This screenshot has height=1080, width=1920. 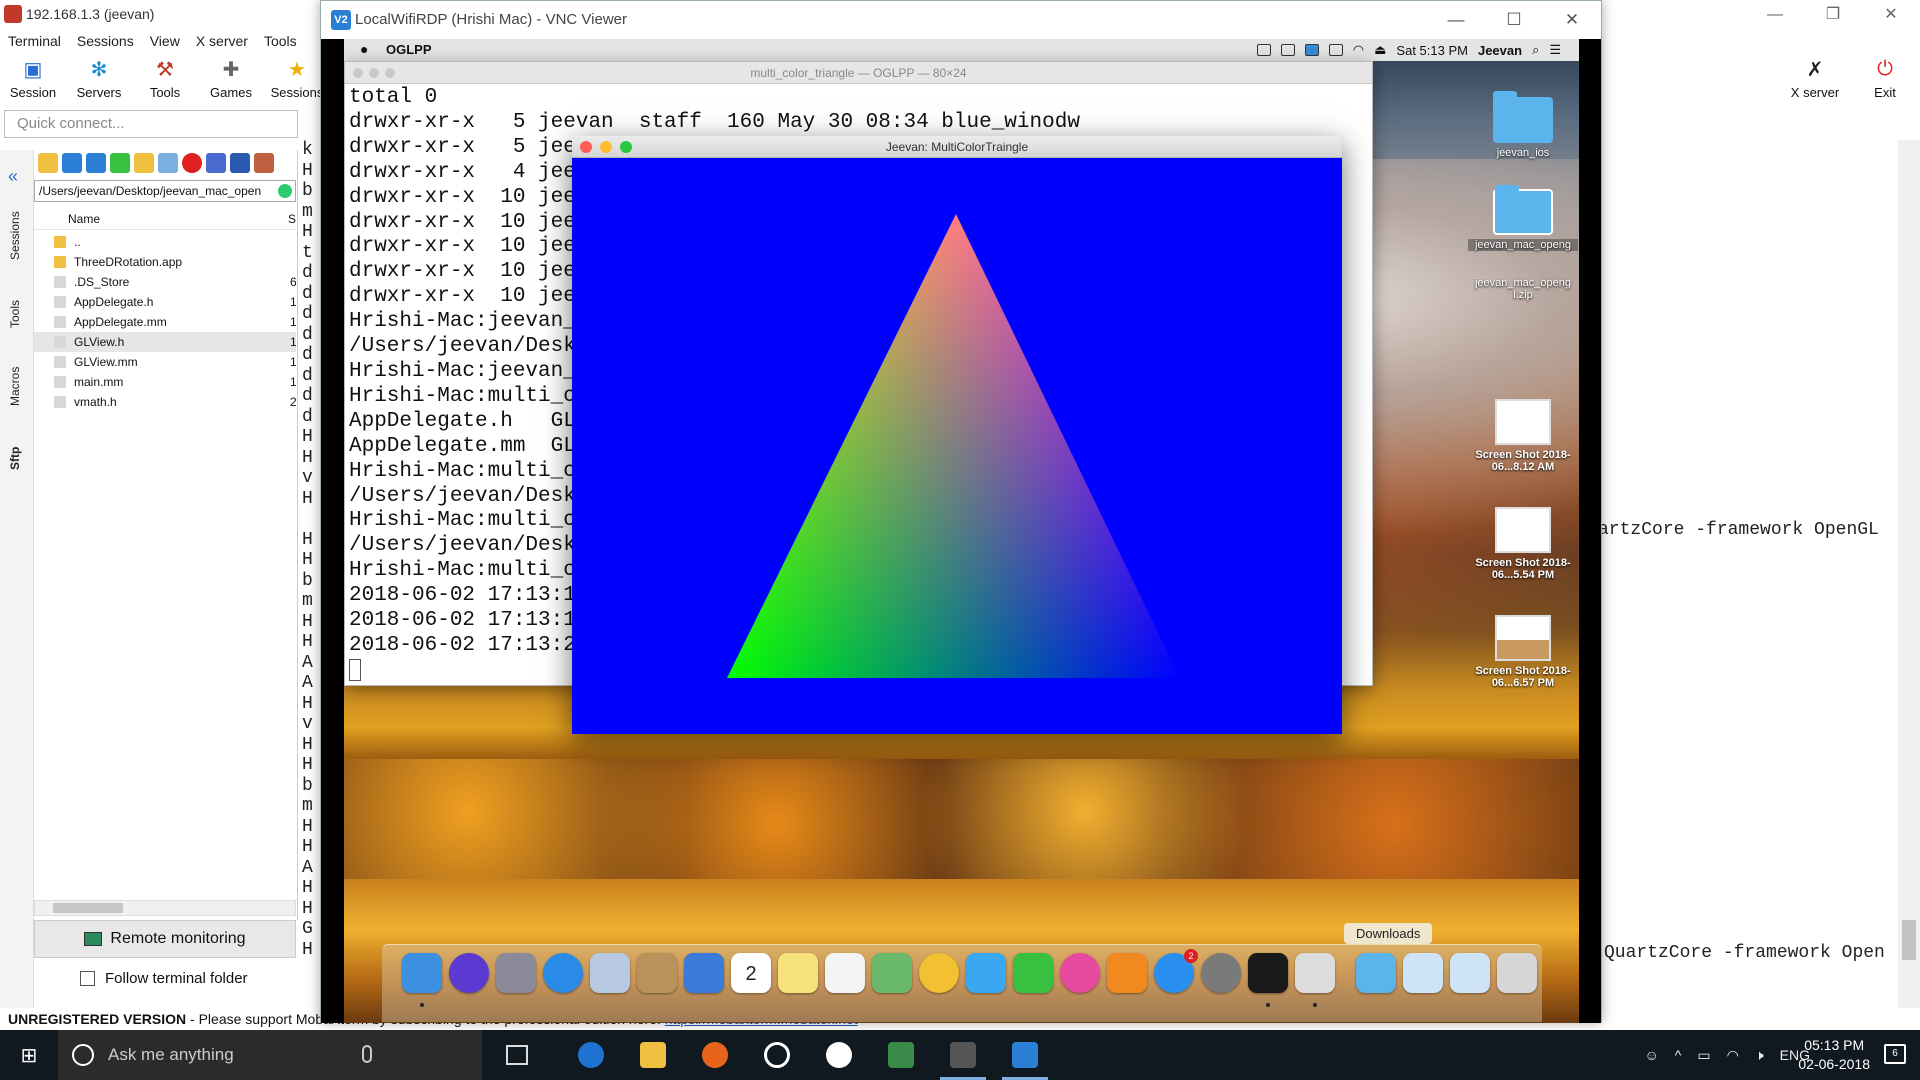 I want to click on delete-icon, so click(x=192, y=163).